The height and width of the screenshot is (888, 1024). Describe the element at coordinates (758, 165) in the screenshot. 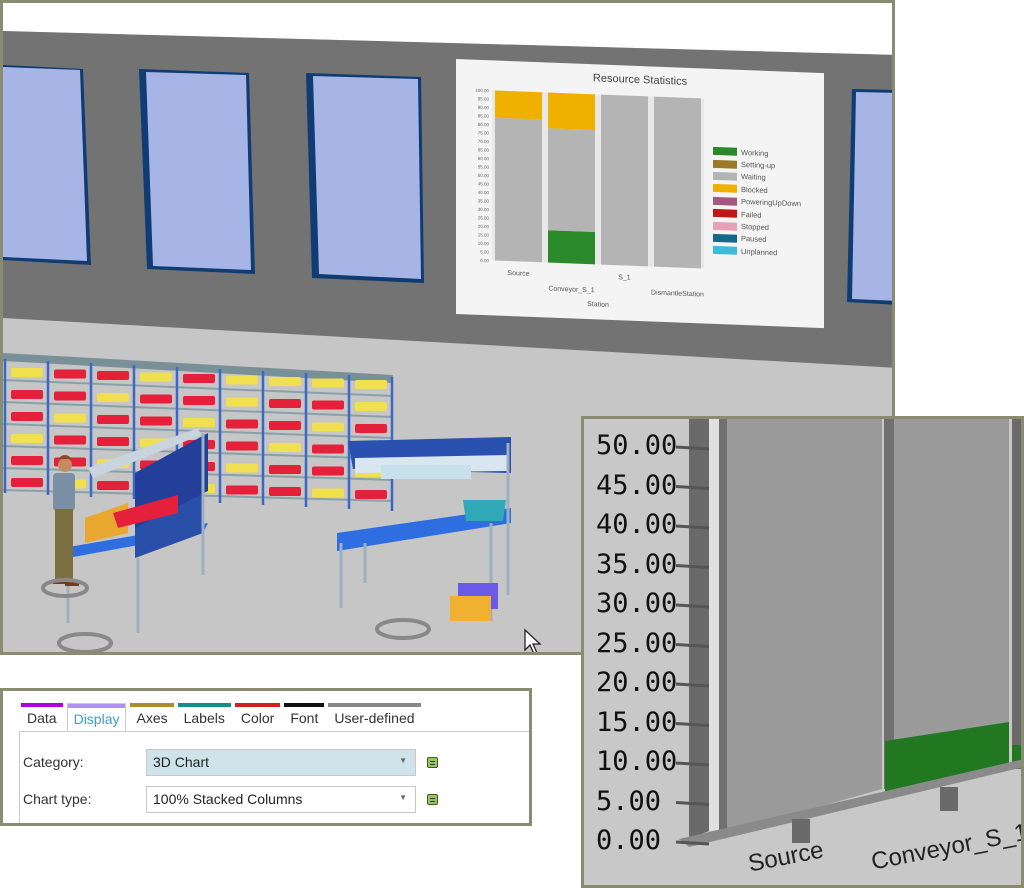

I see `legend-label: Setting-up` at that location.